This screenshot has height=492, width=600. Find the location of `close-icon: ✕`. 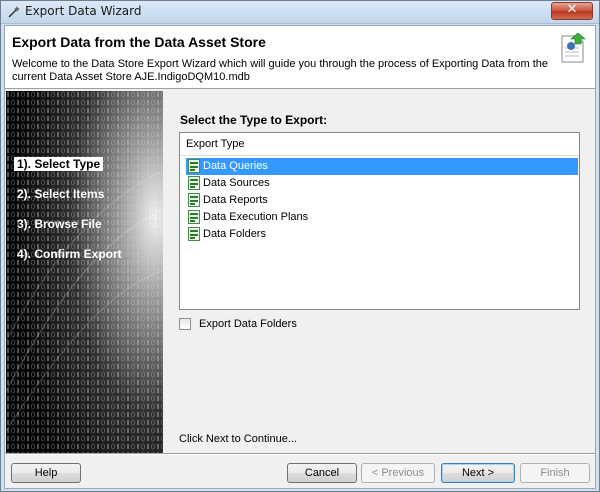

close-icon: ✕ is located at coordinates (572, 9).